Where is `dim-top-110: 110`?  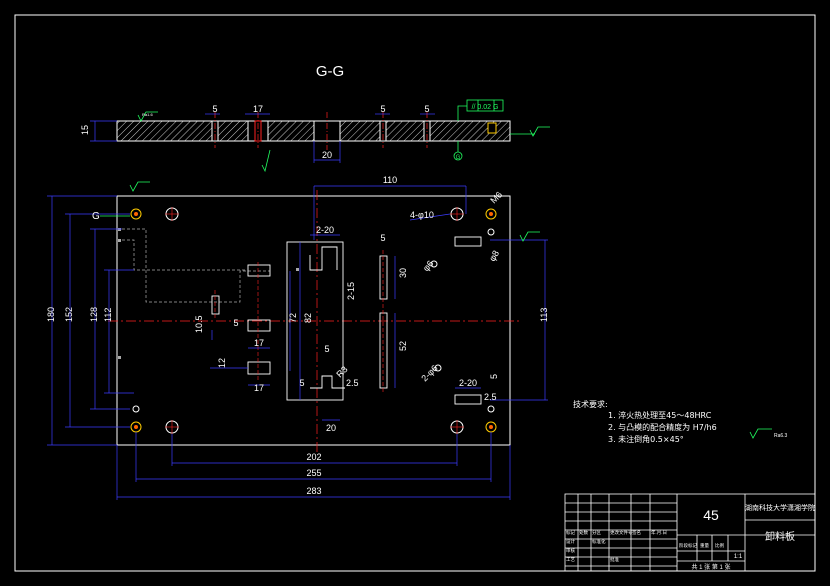
dim-top-110: 110 is located at coordinates (390, 180).